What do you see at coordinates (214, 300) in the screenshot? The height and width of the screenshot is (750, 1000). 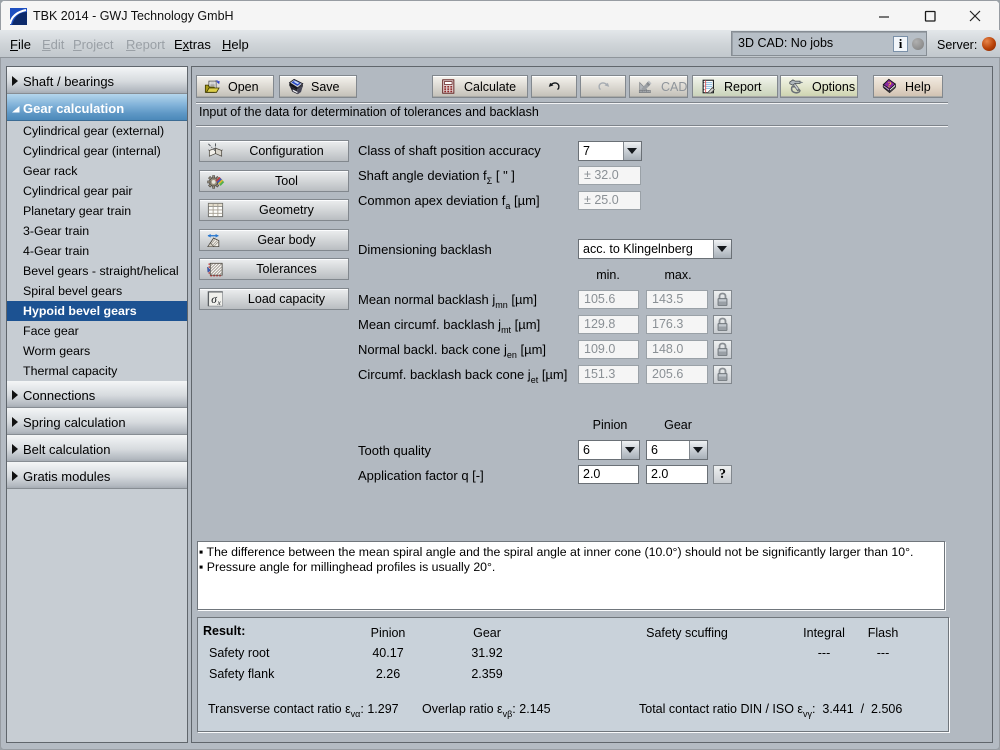 I see `svg-text: σ` at bounding box center [214, 300].